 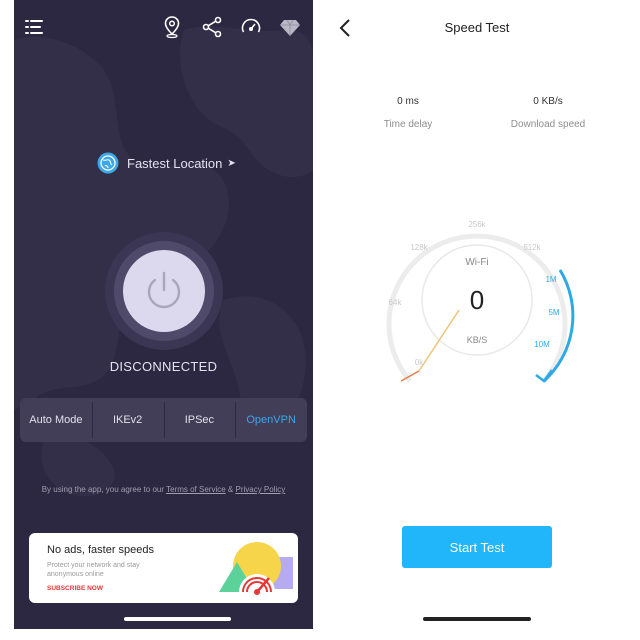 I want to click on ad-illustration, so click(x=256, y=568).